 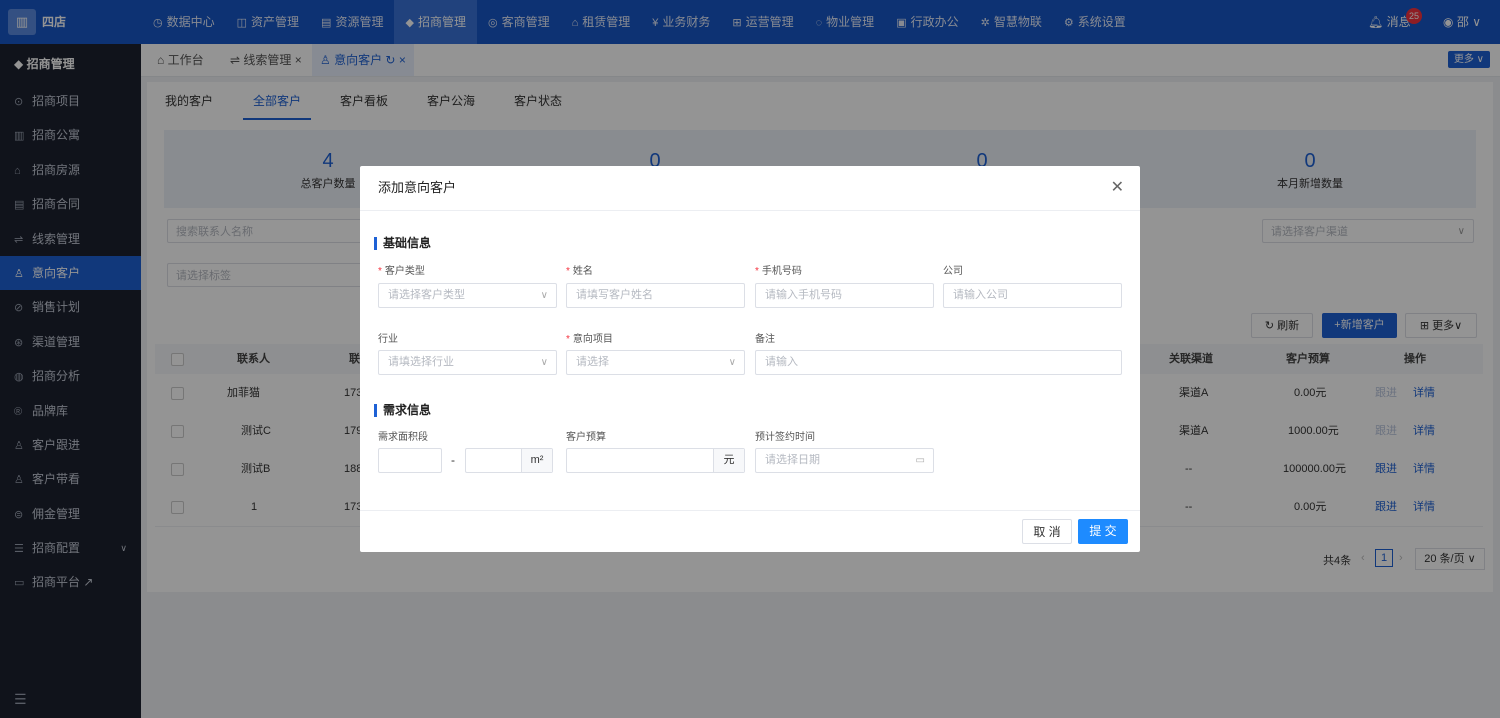 I want to click on phone-input: 请输入手机号码, so click(x=844, y=295).